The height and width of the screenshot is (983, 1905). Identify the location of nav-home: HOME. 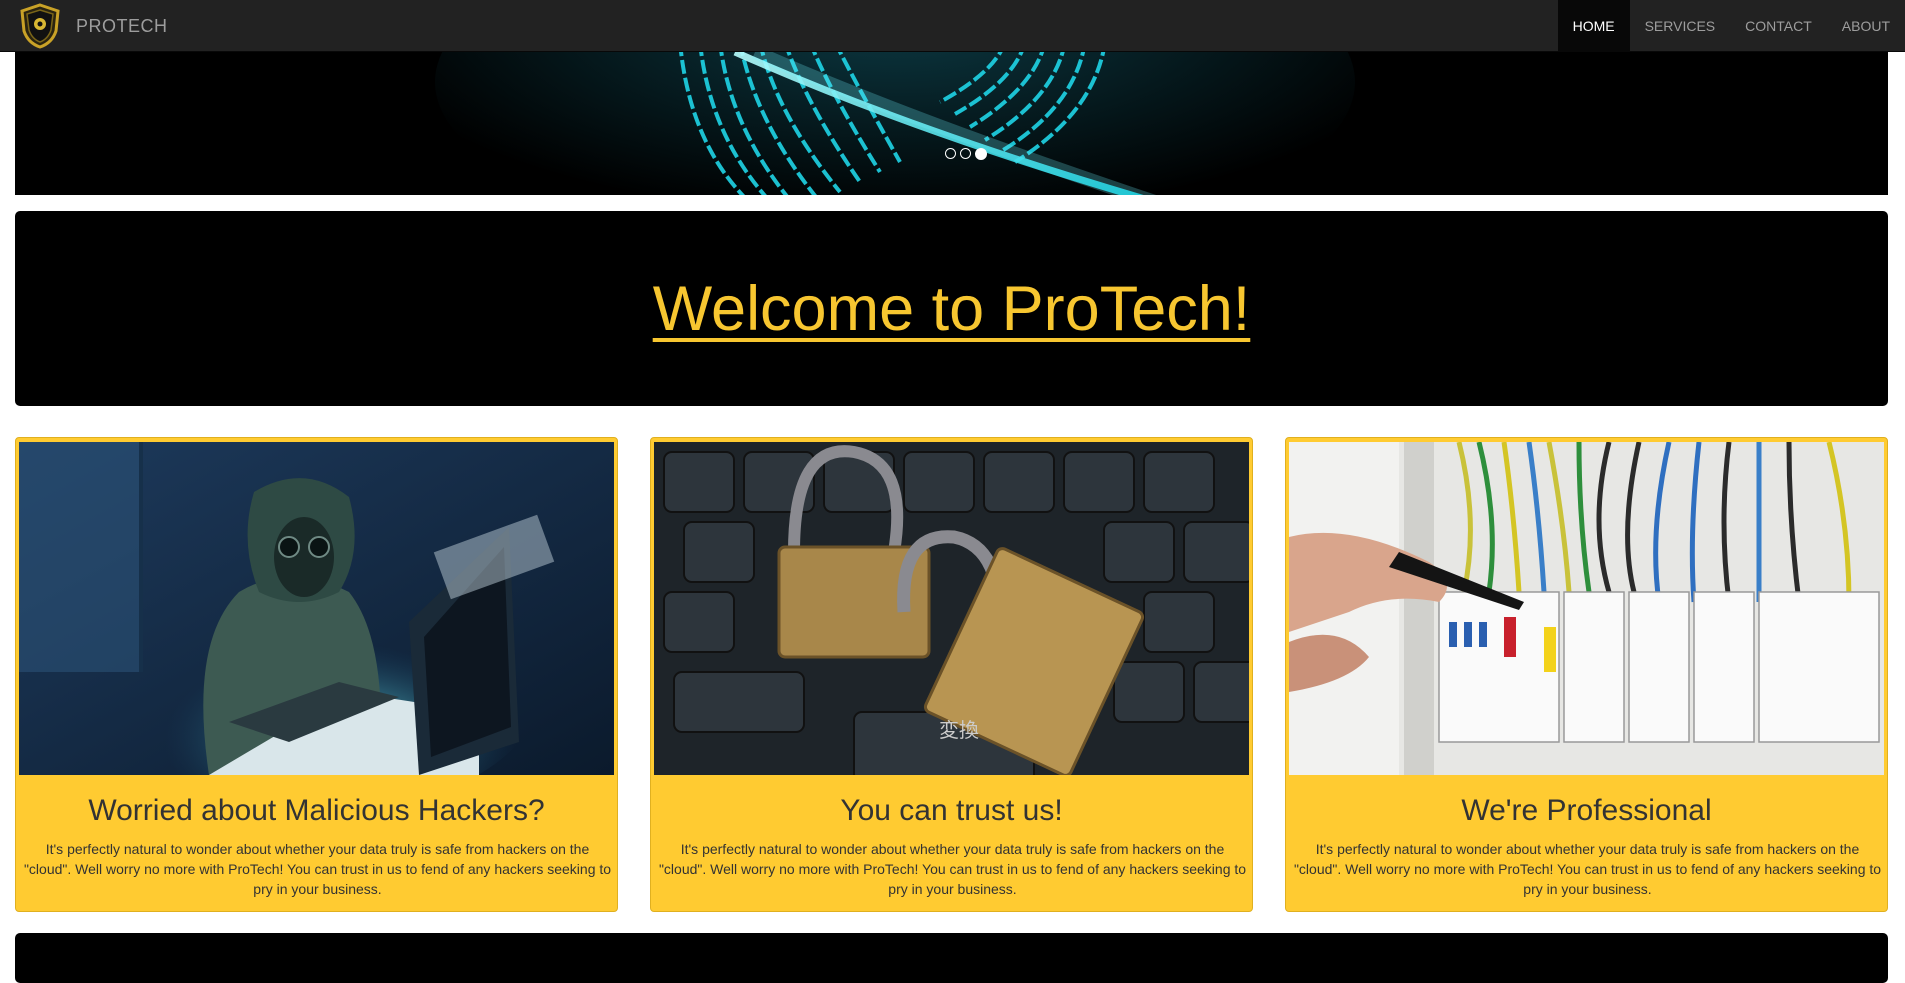
(1593, 26).